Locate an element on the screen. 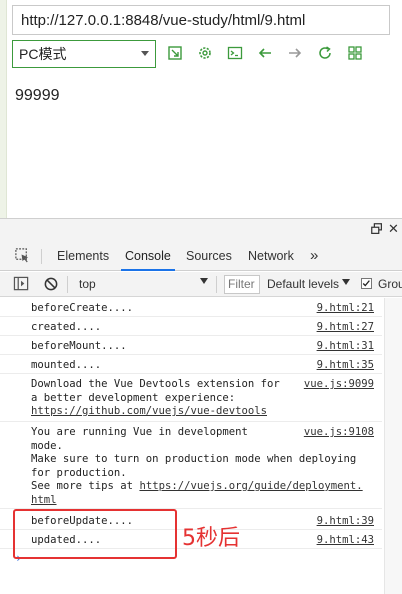 The width and height of the screenshot is (402, 594). screenshot-icon is located at coordinates (175, 53).